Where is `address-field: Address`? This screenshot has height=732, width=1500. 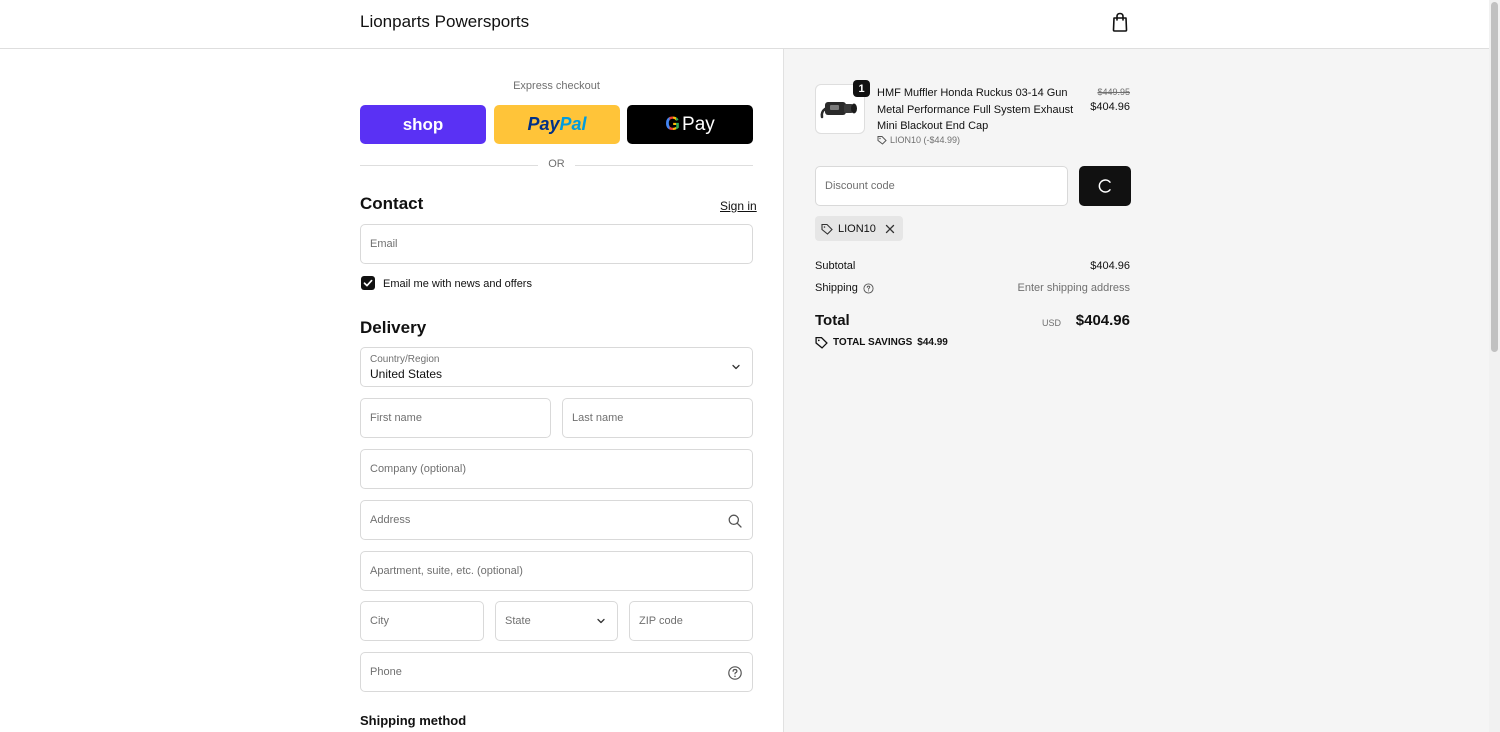
address-field: Address is located at coordinates (556, 520).